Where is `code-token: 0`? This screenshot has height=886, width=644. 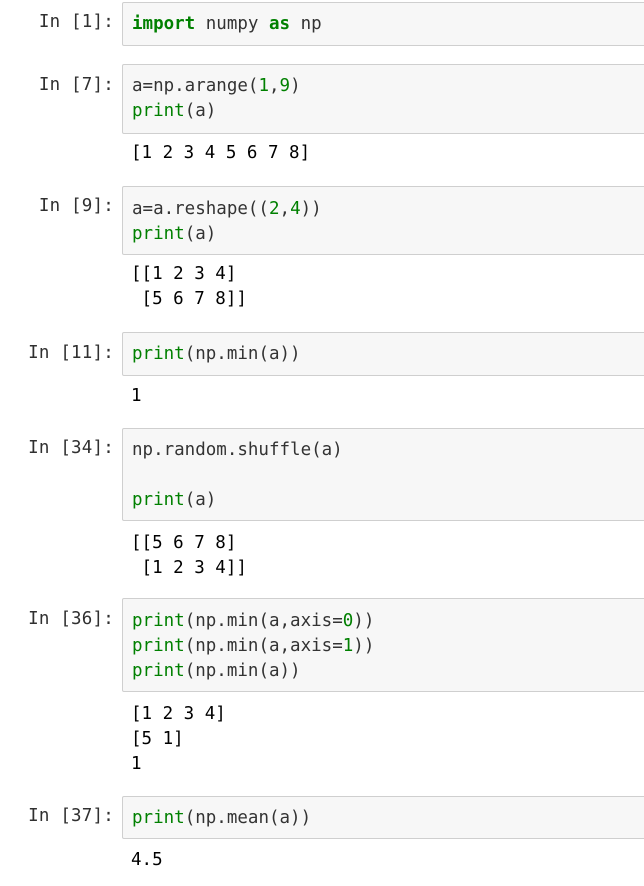 code-token: 0 is located at coordinates (348, 621).